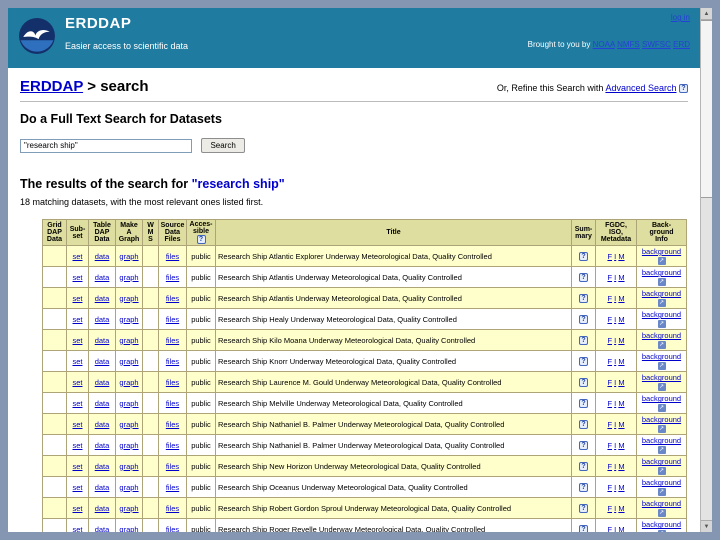 The height and width of the screenshot is (540, 720). Describe the element at coordinates (604, 44) in the screenshot. I see `org-link-noaa: NOAA` at that location.